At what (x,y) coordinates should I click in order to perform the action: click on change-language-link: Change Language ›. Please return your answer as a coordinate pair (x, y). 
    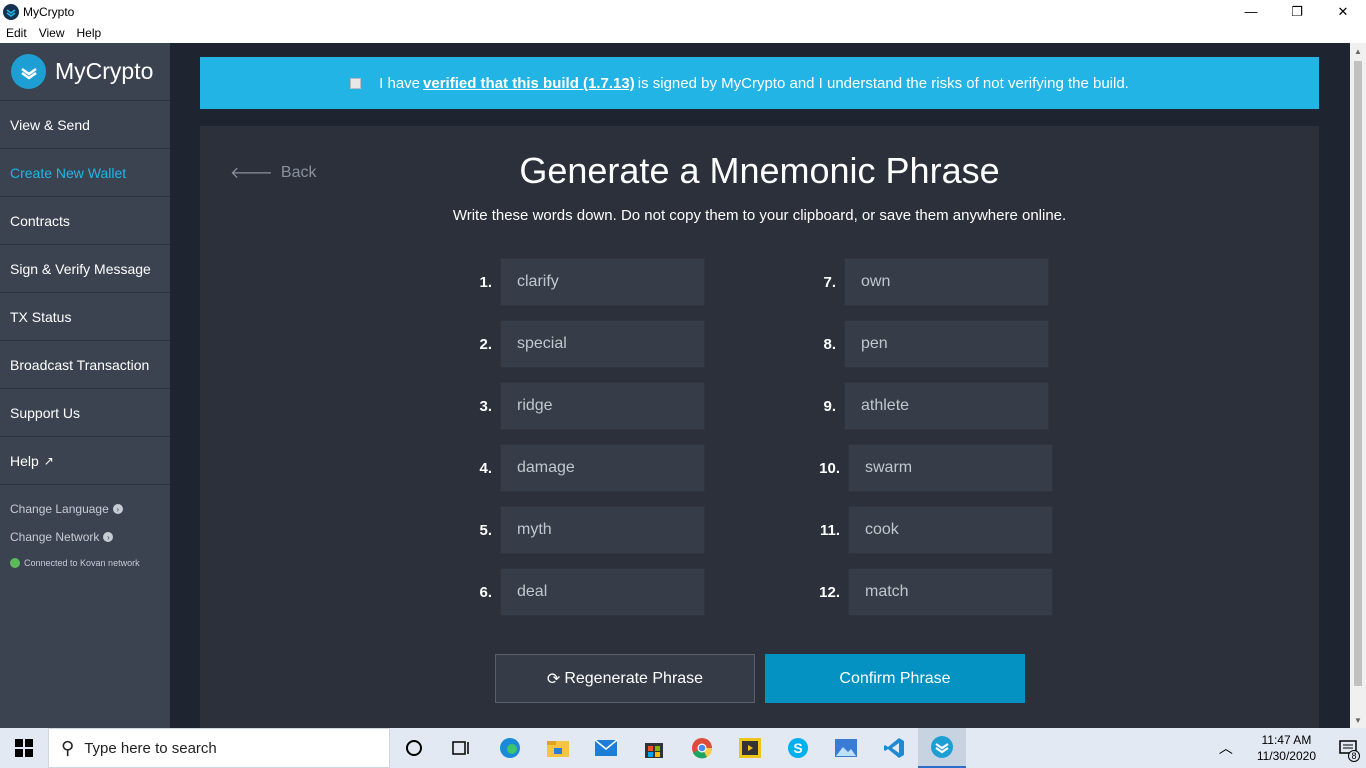
    Looking at the image, I should click on (85, 509).